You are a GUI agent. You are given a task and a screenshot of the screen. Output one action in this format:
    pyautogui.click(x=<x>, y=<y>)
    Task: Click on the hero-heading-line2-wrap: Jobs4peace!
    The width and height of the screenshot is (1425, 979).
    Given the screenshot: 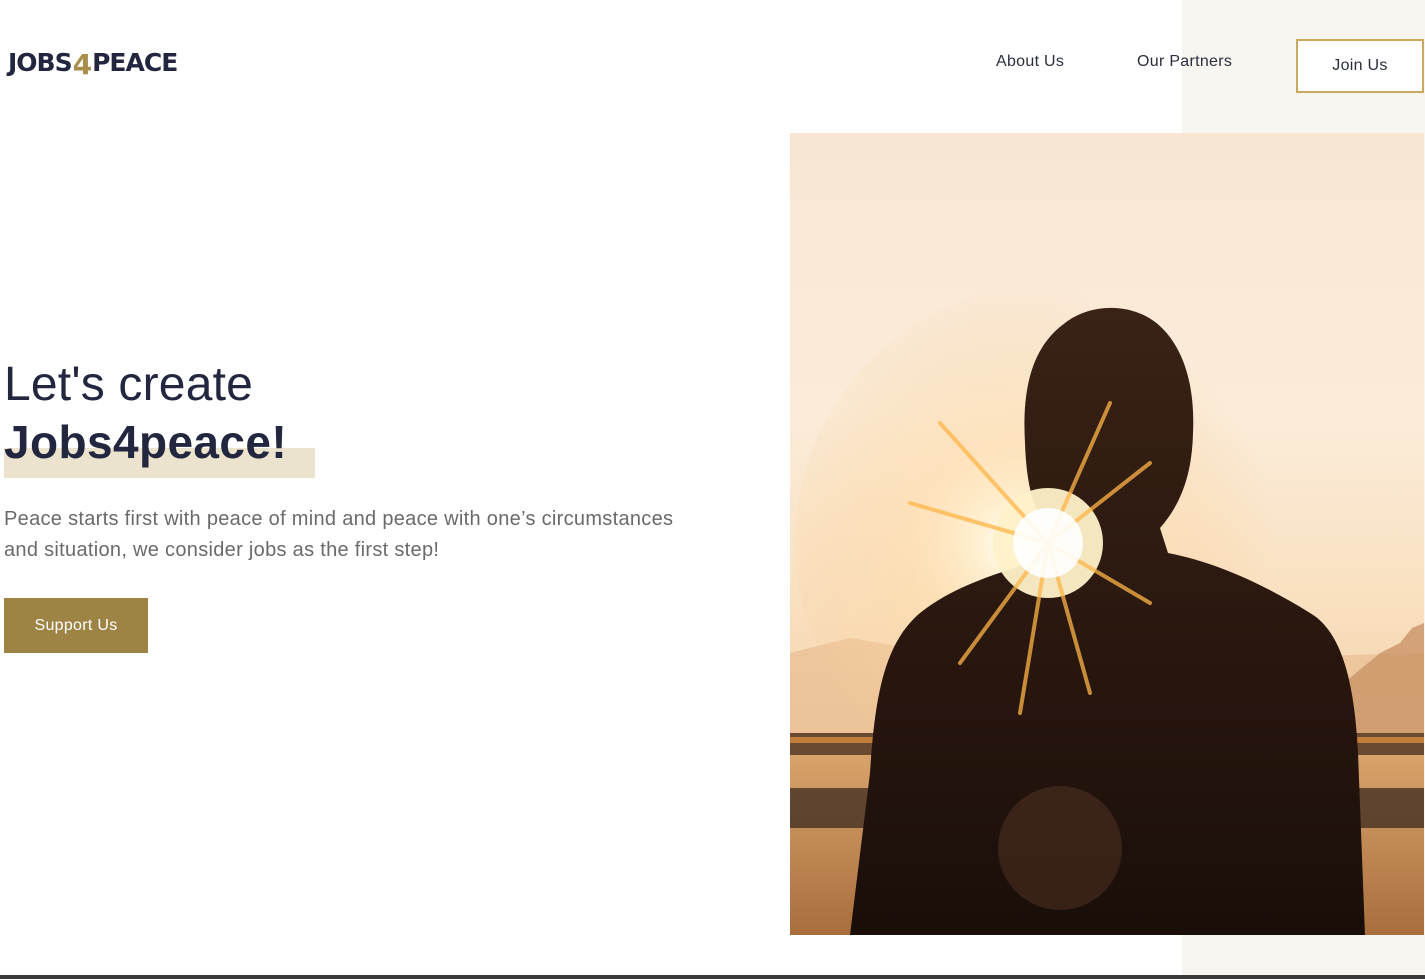 What is the action you would take?
    pyautogui.click(x=159, y=445)
    